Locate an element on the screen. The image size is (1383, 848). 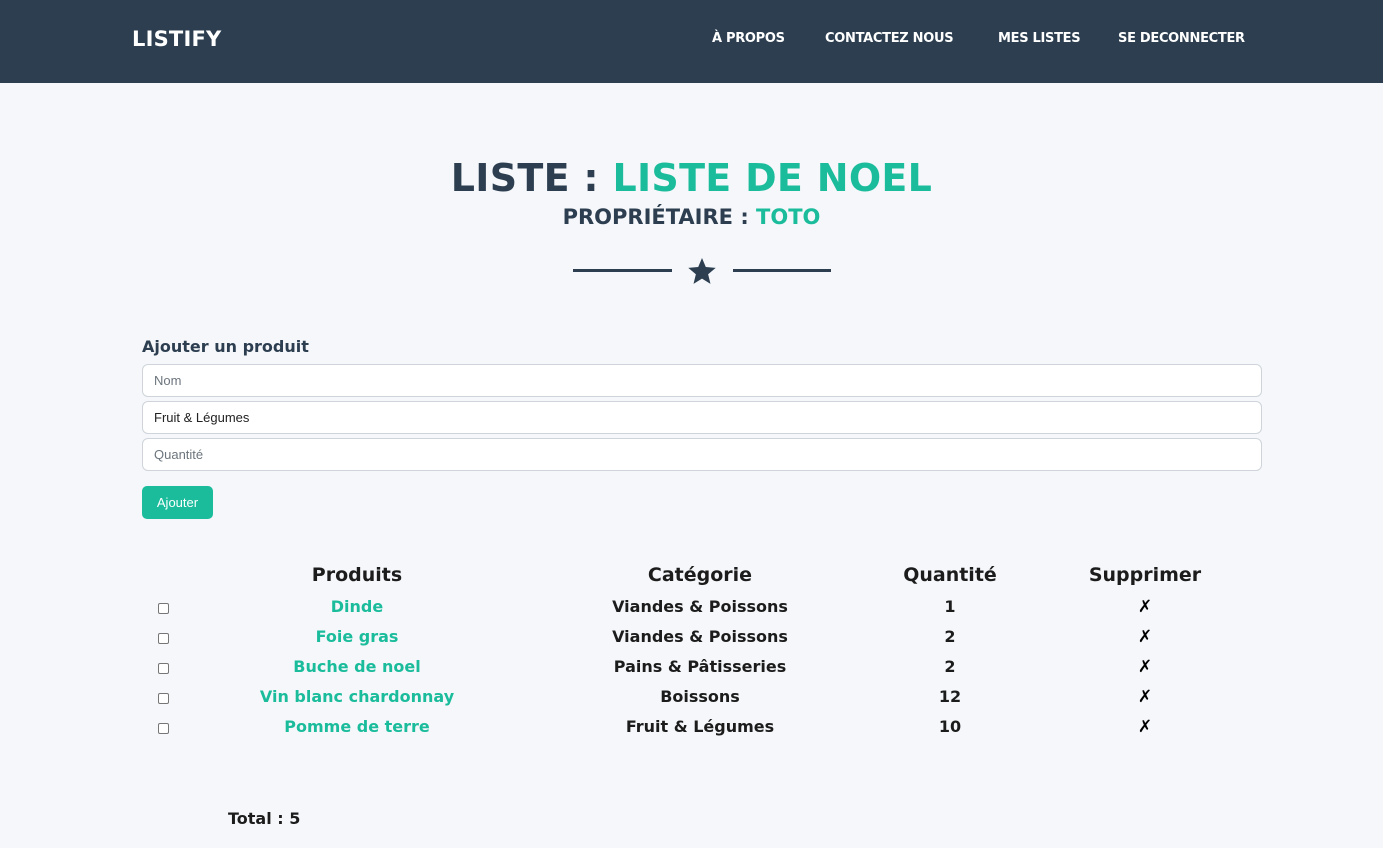
product-name: Foie gras is located at coordinates (357, 636).